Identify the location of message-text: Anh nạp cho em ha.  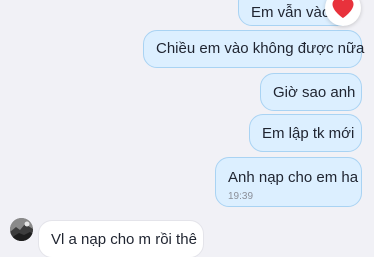
(293, 177).